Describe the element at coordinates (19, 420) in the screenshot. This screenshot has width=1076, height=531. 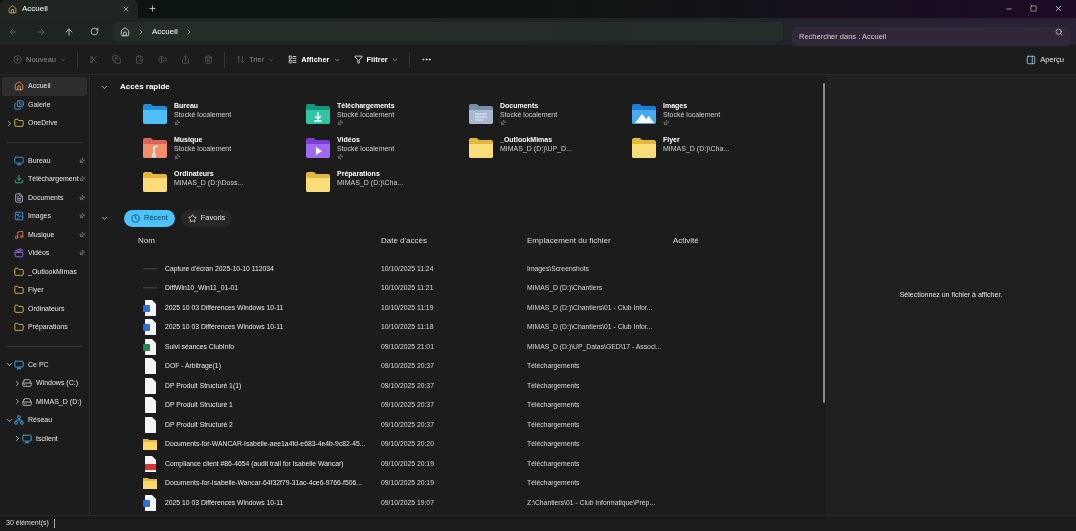
I see `network-icon` at that location.